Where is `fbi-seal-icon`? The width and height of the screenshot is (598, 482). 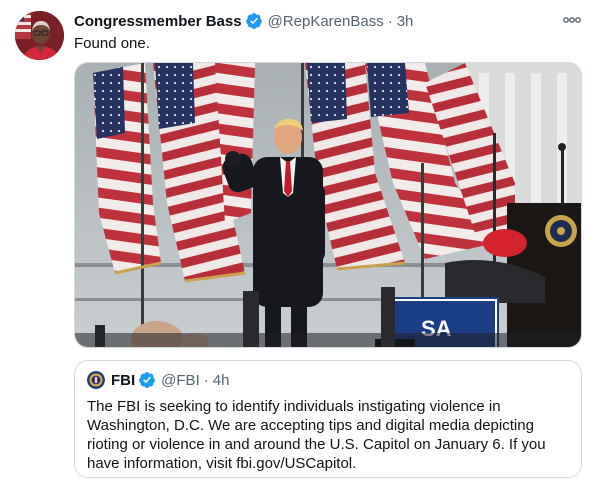
fbi-seal-icon is located at coordinates (96, 380).